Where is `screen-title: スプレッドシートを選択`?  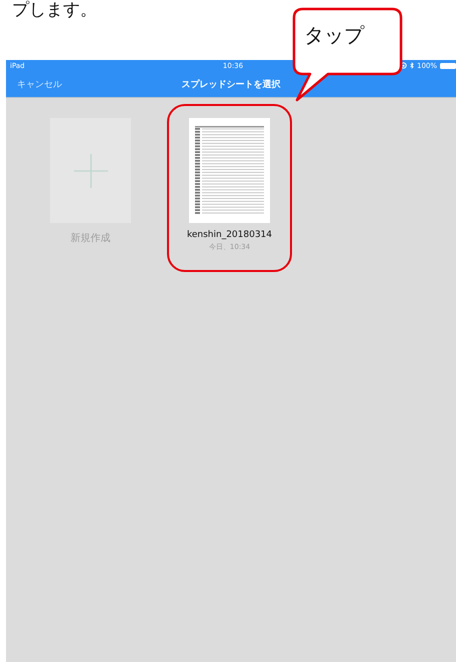 screen-title: スプレッドシートを選択 is located at coordinates (231, 84).